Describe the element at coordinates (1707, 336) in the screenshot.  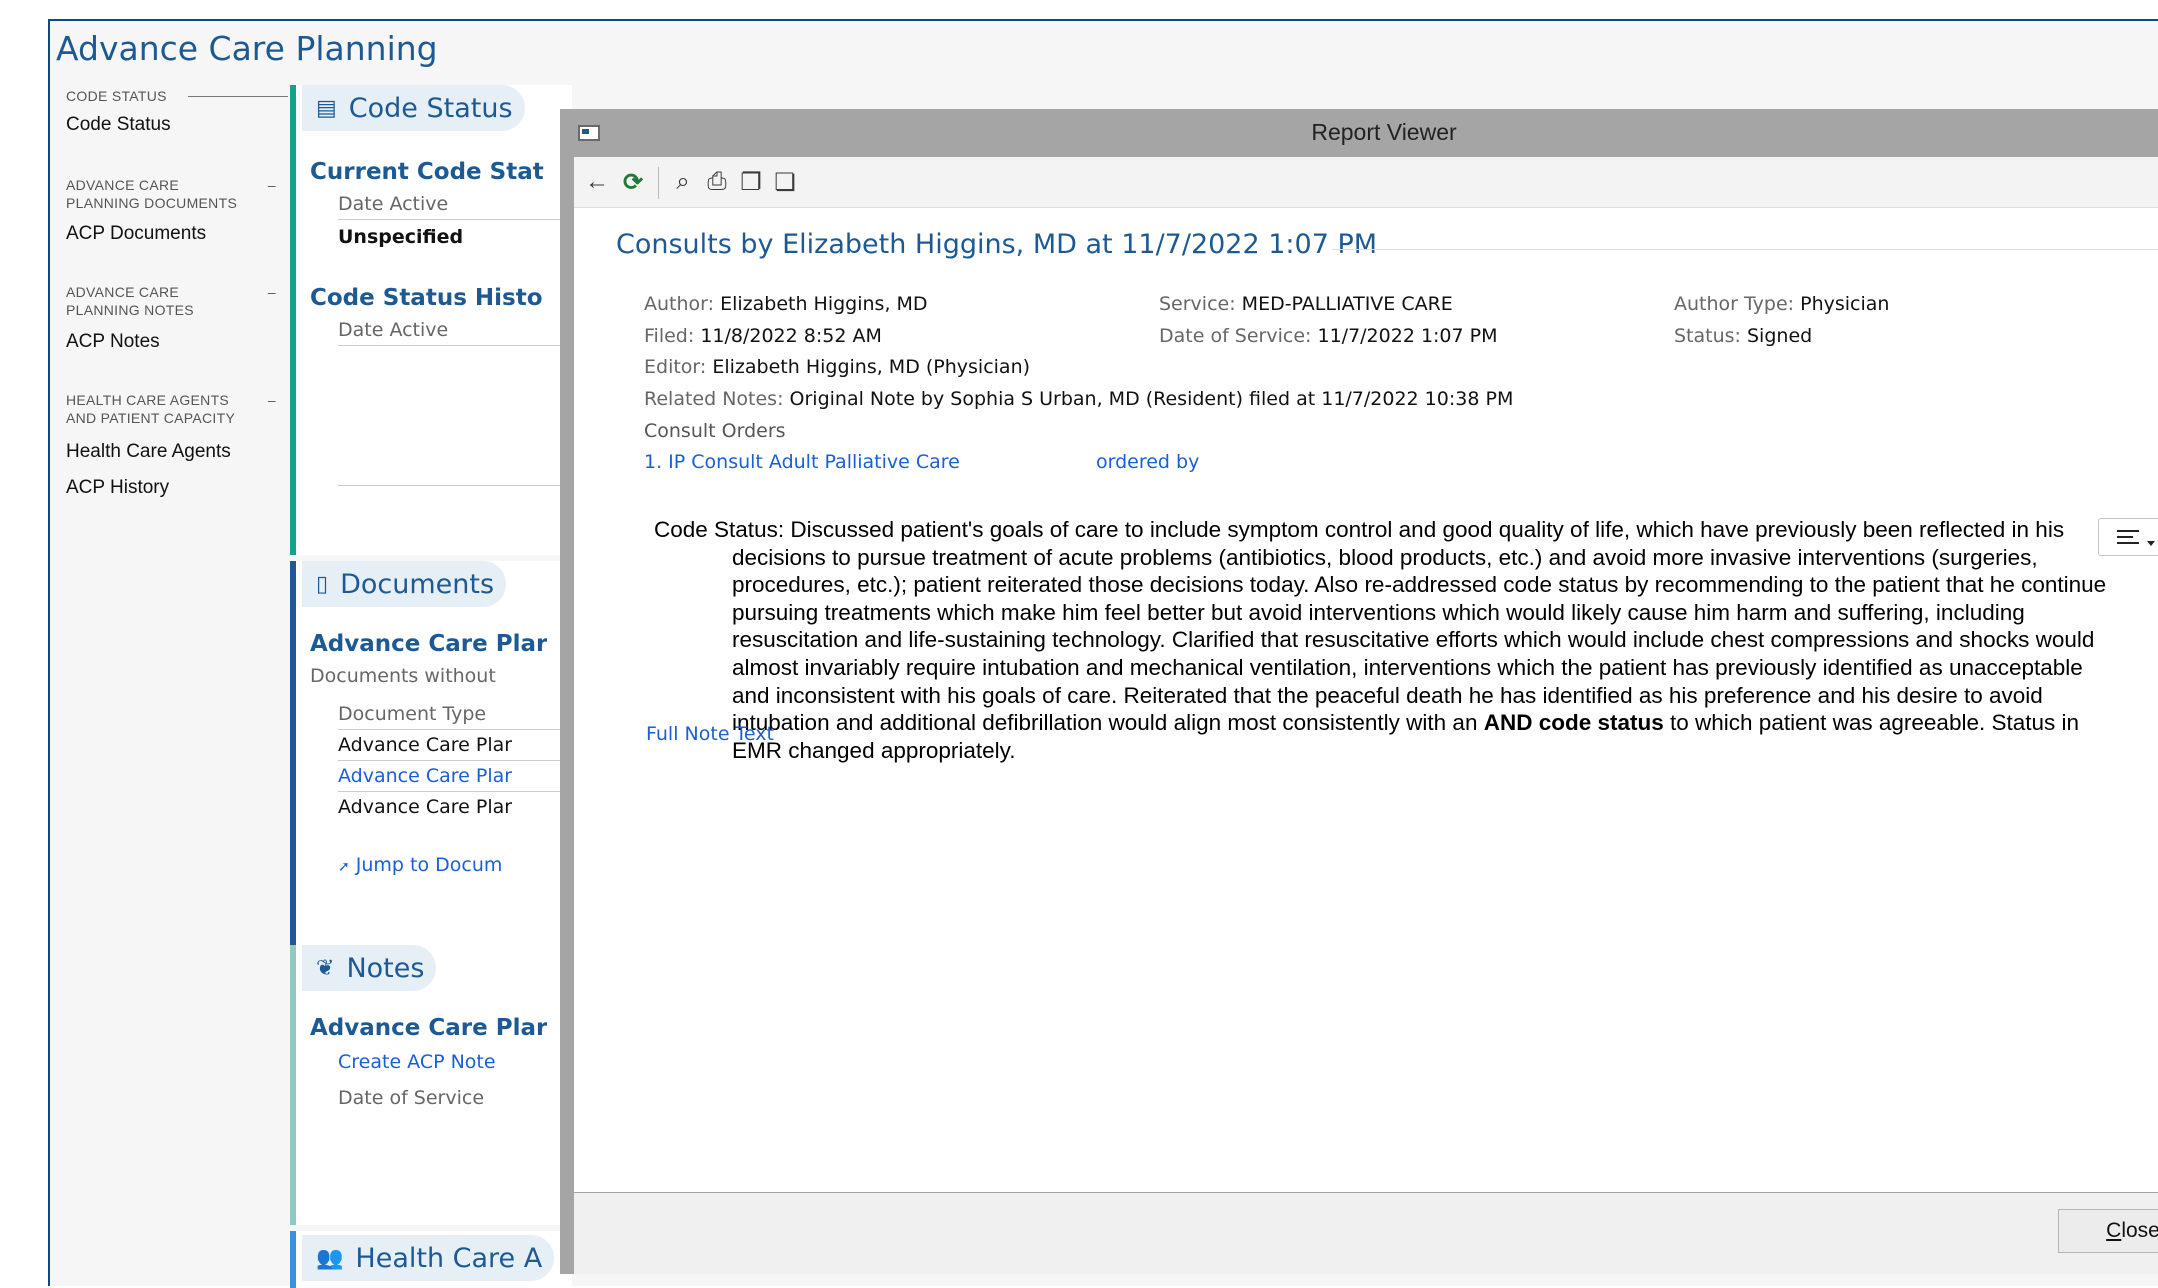
I see `meta-key: Status:` at that location.